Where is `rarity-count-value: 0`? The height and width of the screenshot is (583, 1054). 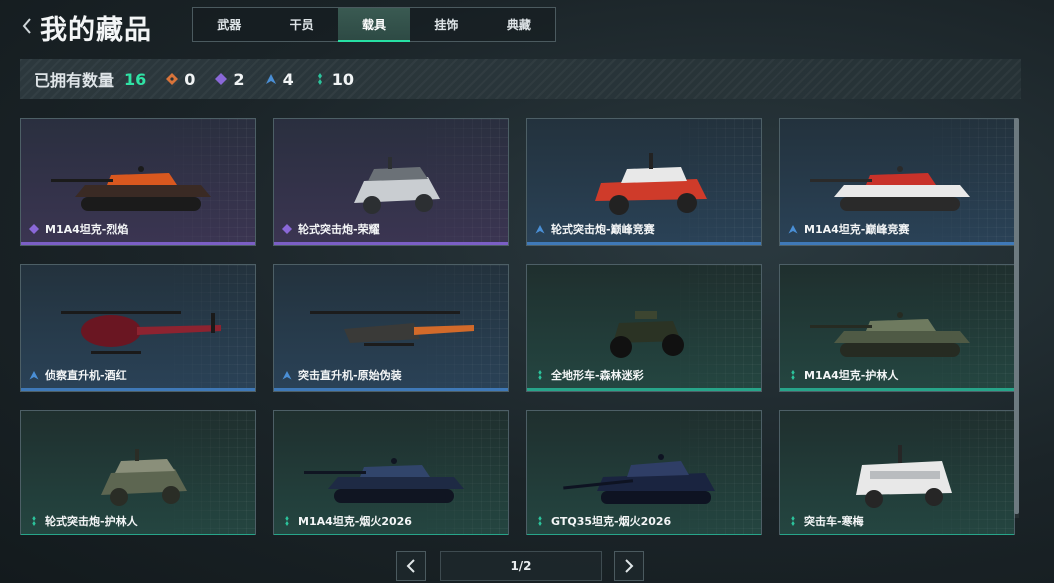
rarity-count-value: 0 is located at coordinates (190, 79).